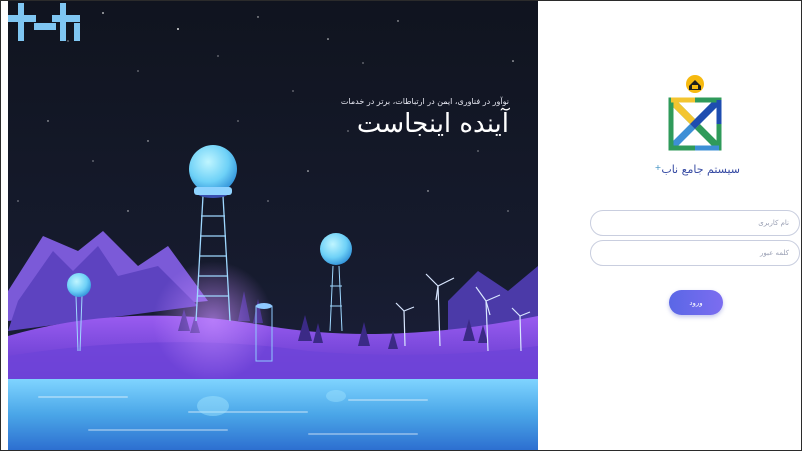 This screenshot has width=802, height=451. What do you see at coordinates (695, 253) in the screenshot?
I see `password-input` at bounding box center [695, 253].